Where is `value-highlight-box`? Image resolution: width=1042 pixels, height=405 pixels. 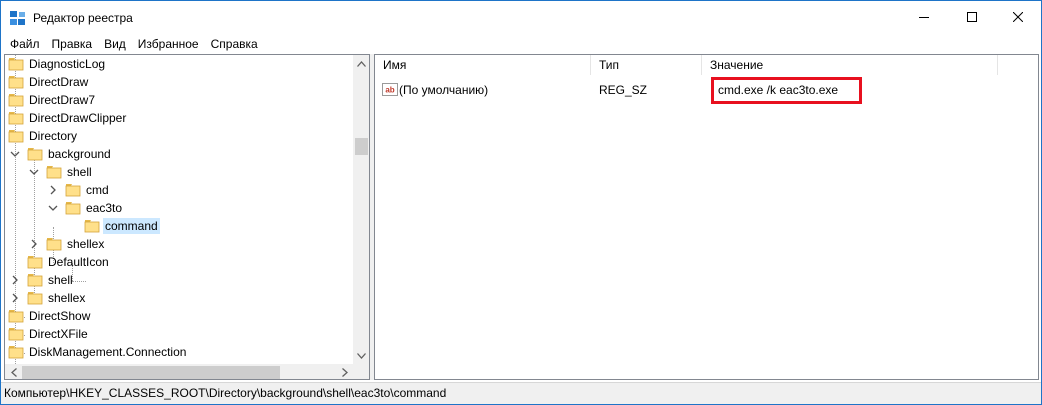
value-highlight-box is located at coordinates (786, 90).